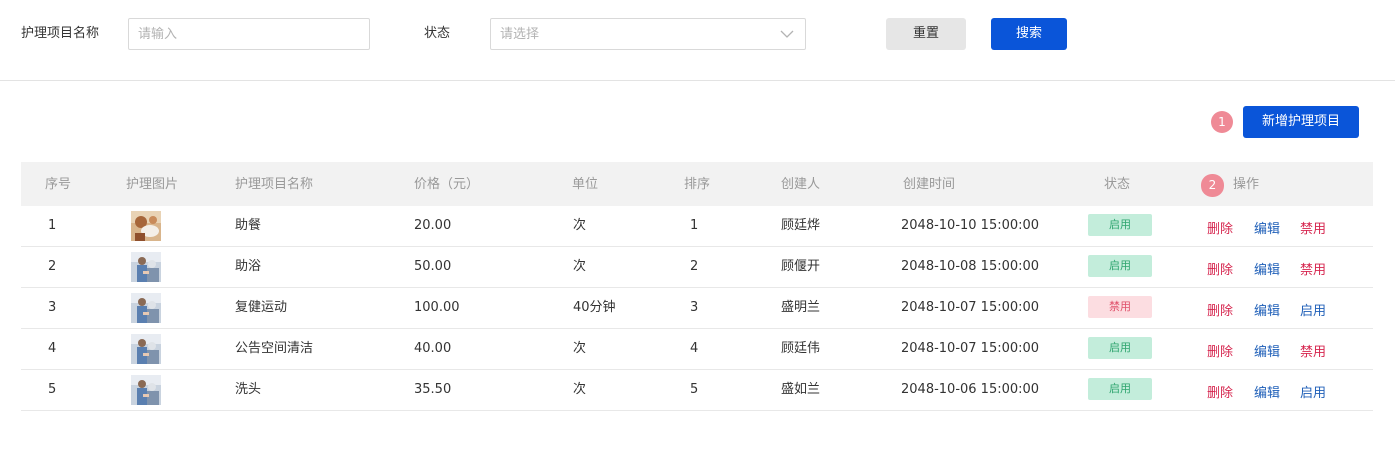 Image resolution: width=1395 pixels, height=450 pixels. I want to click on status-select: 请选择, so click(648, 34).